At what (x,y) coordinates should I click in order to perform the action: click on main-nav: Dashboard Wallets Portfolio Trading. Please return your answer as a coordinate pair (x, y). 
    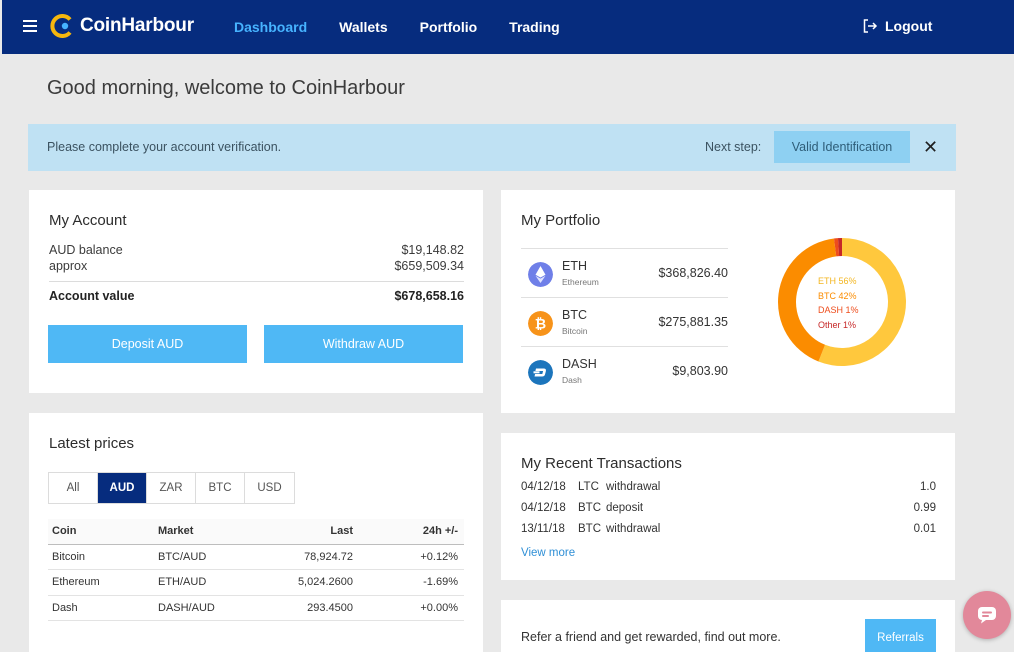
    Looking at the image, I should click on (413, 27).